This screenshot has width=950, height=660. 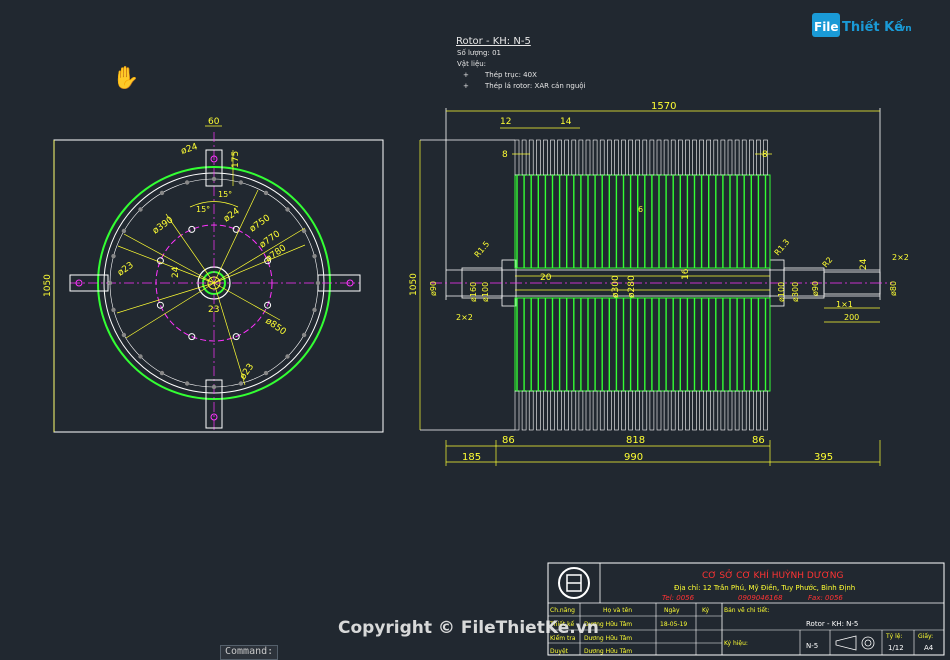 I want to click on notes-qty: Số lượng: 01, so click(x=479, y=53).